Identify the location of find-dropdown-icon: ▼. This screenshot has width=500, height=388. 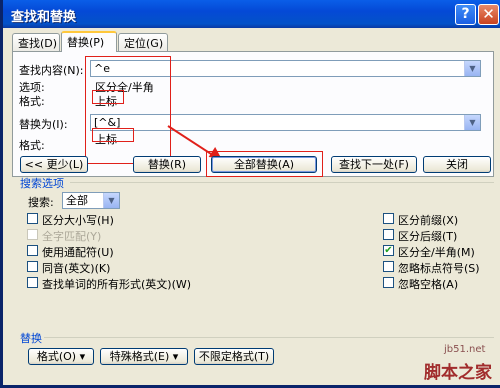
(472, 68).